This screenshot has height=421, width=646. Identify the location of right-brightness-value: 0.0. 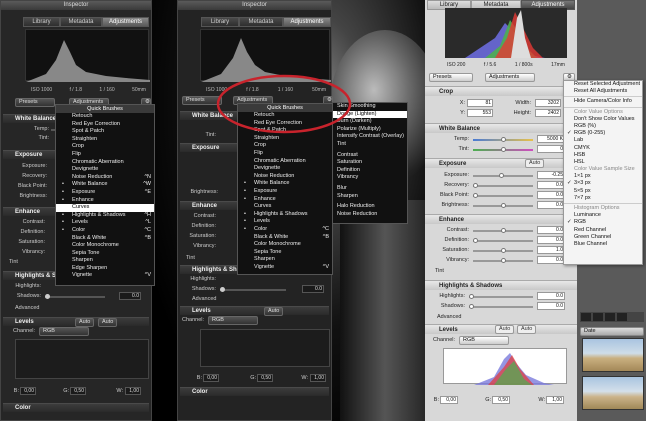
(551, 205).